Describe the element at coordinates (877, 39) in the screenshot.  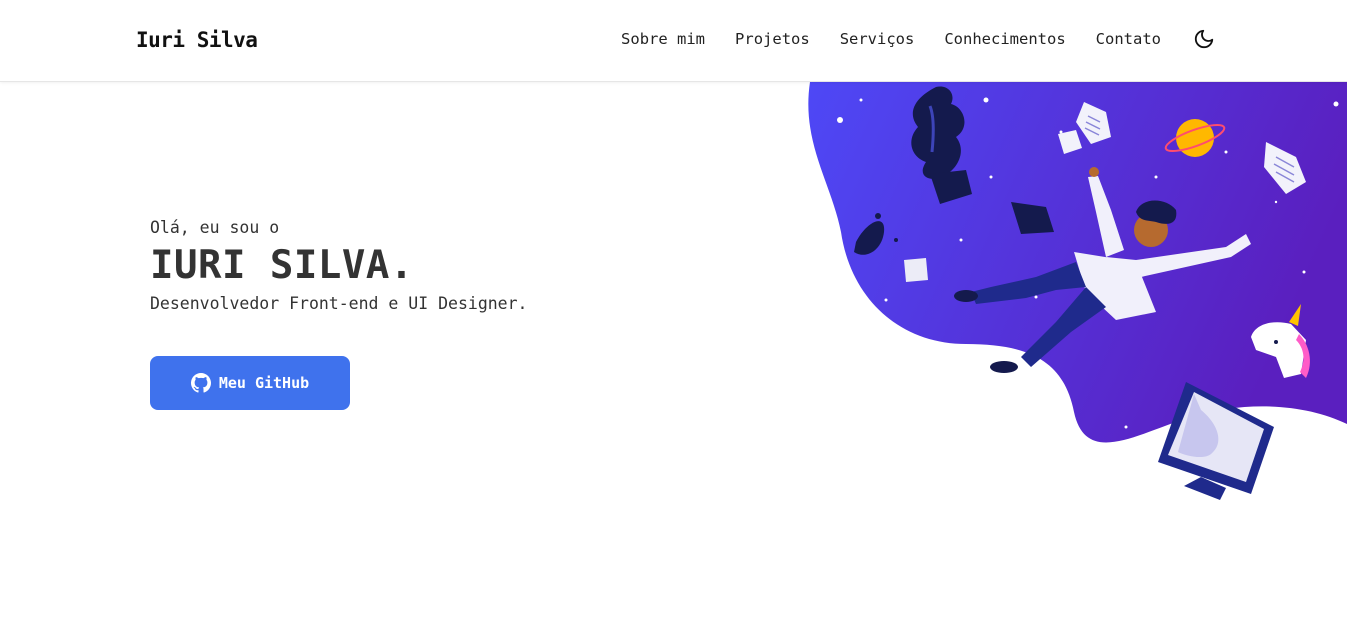
I see `nav-item-servicos: Serviços` at that location.